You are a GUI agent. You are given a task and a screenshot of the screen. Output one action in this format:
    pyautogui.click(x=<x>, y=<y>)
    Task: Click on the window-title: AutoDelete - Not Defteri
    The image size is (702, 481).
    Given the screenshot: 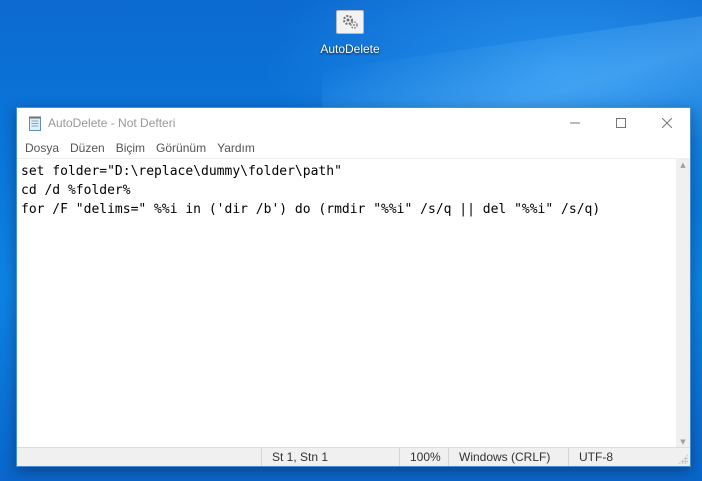 What is the action you would take?
    pyautogui.click(x=112, y=123)
    